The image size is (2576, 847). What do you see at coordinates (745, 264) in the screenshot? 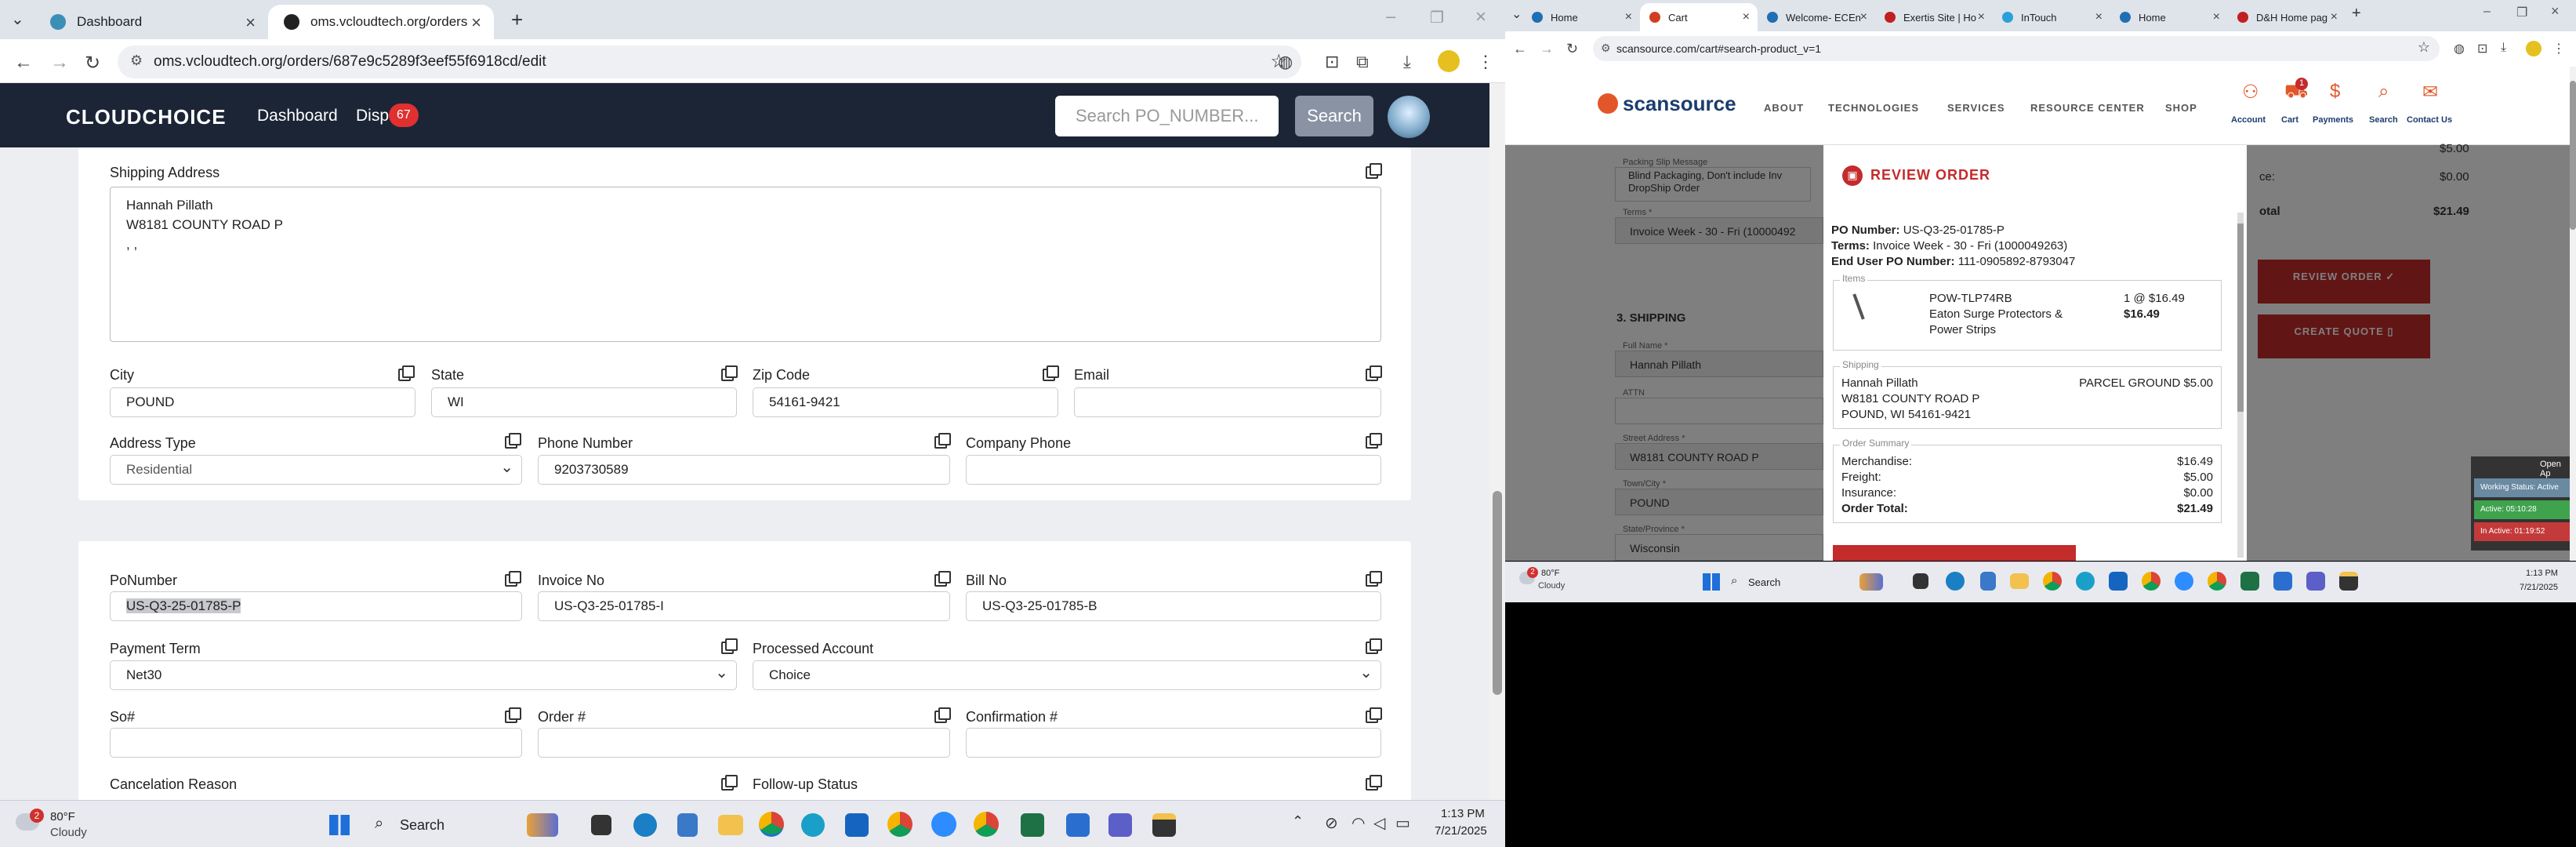
I see `shipping-address-textarea: Hannah Pillath W8181 COUNTY ROAD P , ,` at bounding box center [745, 264].